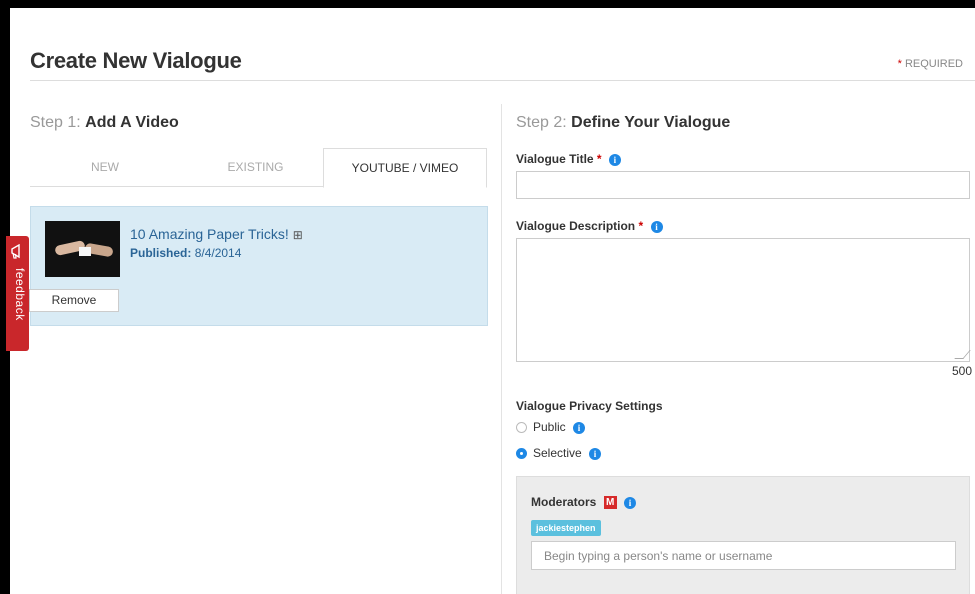 Image resolution: width=975 pixels, height=594 pixels. Describe the element at coordinates (555, 159) in the screenshot. I see `vialogue-title-label-text: Vialogue Title` at that location.